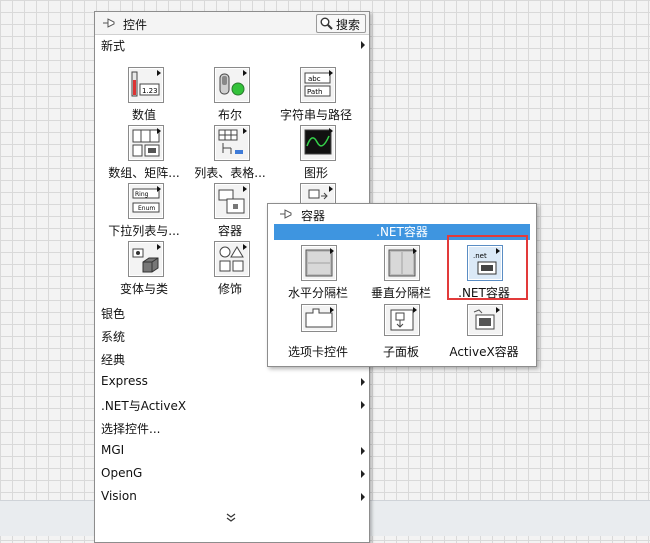  Describe the element at coordinates (113, 314) in the screenshot. I see `category-label: 银色` at that location.